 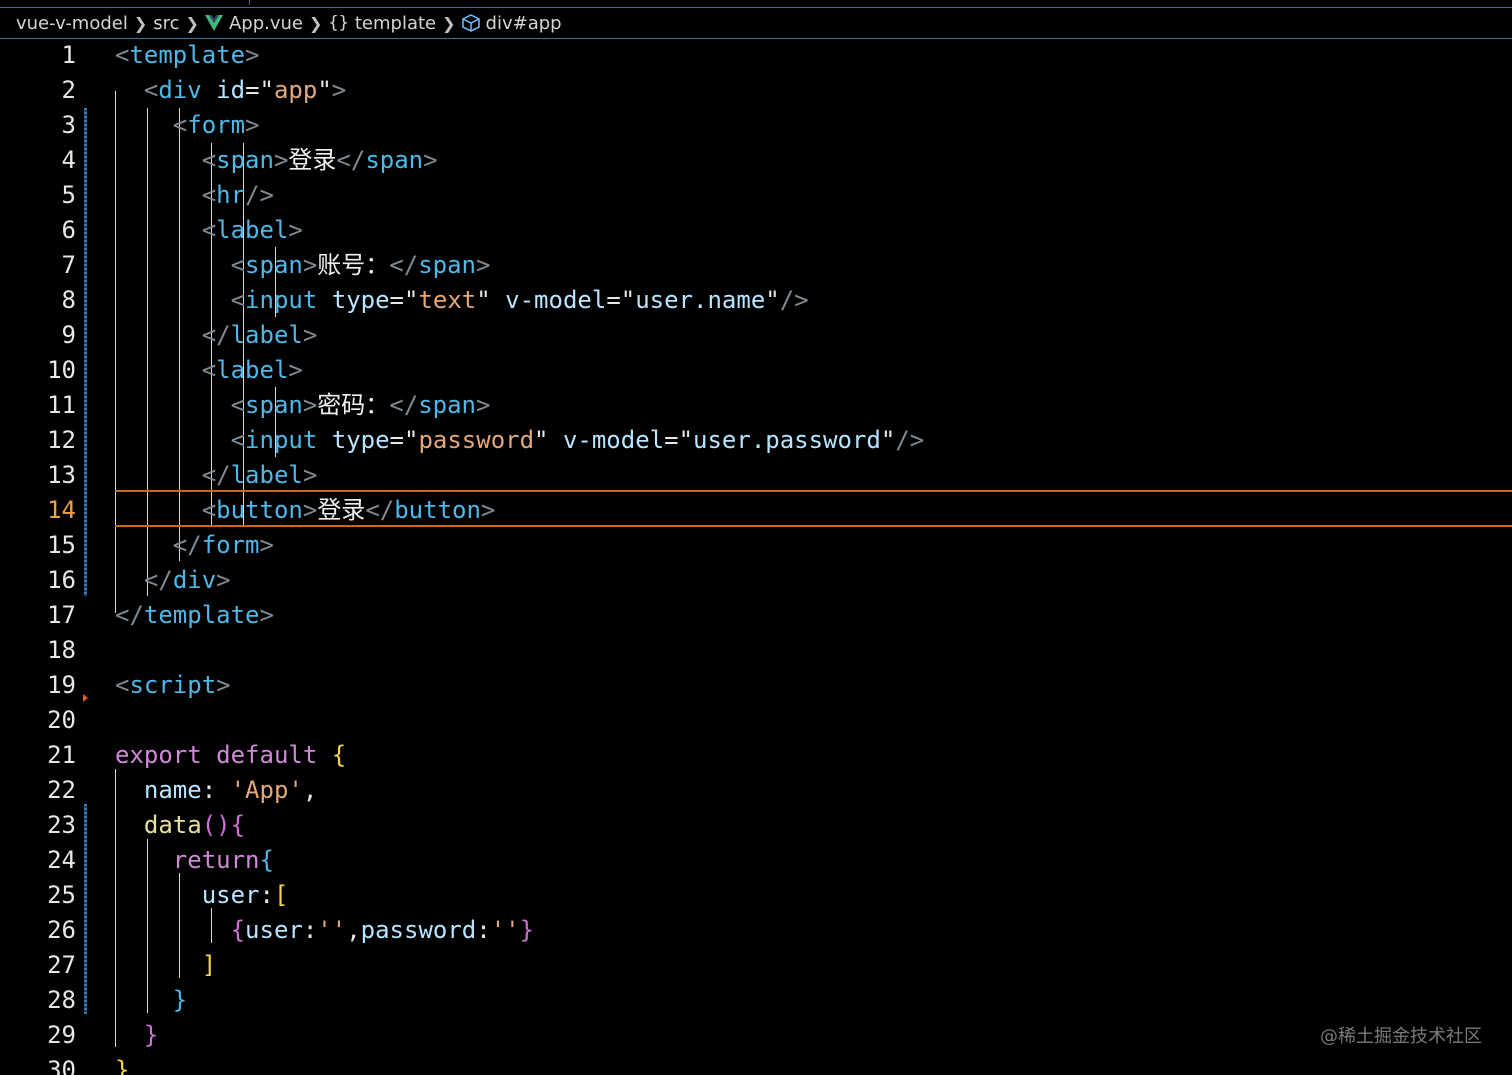 I want to click on breadcrumb-item-src: src, so click(x=166, y=23).